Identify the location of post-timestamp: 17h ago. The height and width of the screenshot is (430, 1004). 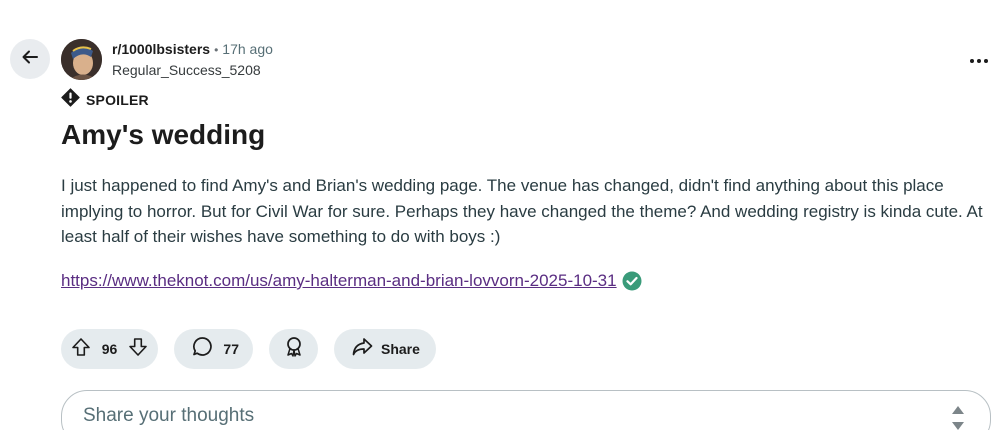
(247, 49).